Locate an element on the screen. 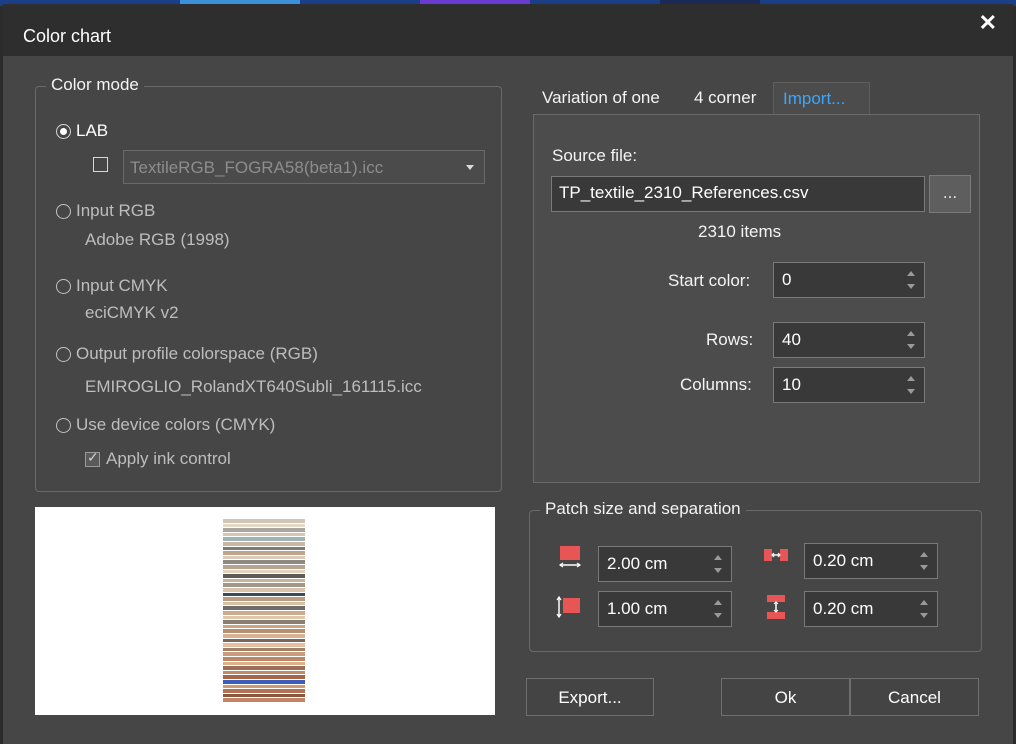  patch-height-value: 1.00 cm is located at coordinates (637, 608).